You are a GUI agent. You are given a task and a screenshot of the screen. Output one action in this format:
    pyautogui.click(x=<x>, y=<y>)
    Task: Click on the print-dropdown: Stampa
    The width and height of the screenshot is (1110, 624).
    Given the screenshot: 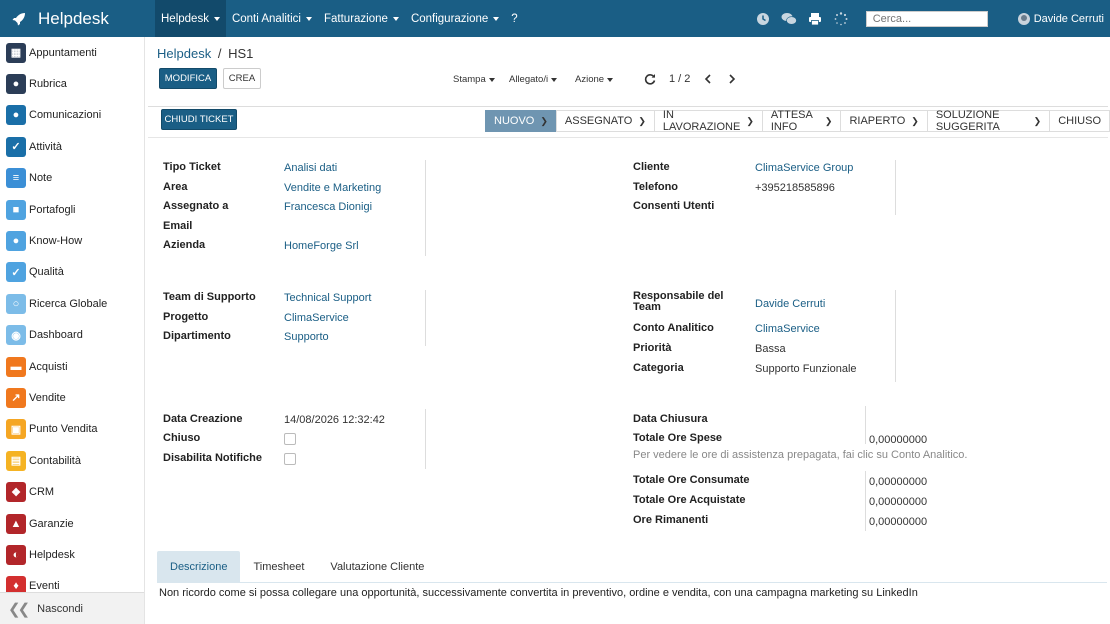 What is the action you would take?
    pyautogui.click(x=474, y=79)
    